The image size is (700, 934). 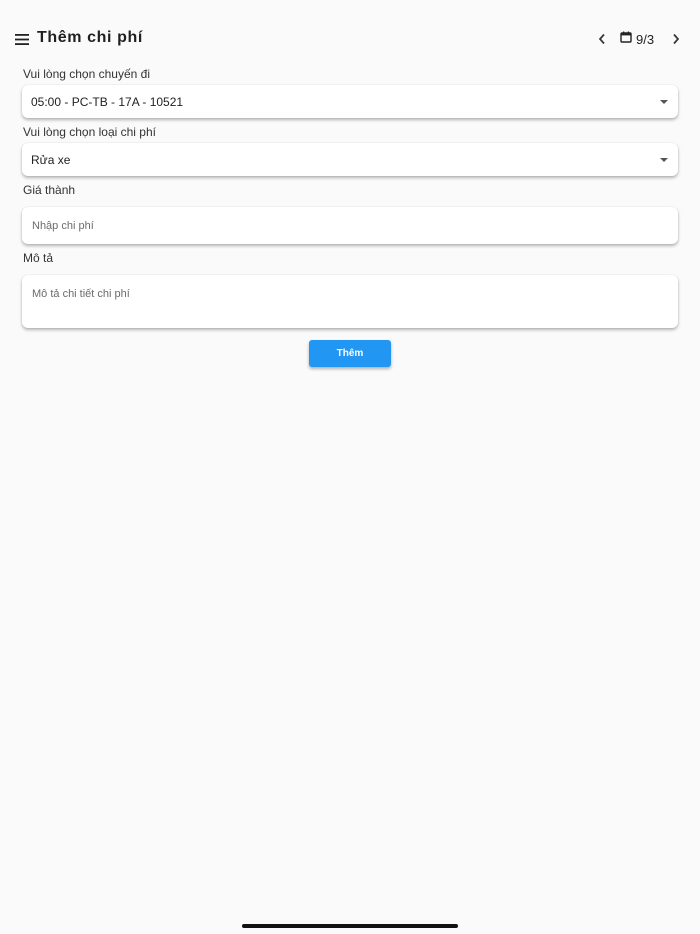 I want to click on chevron-right-icon, so click(x=676, y=39).